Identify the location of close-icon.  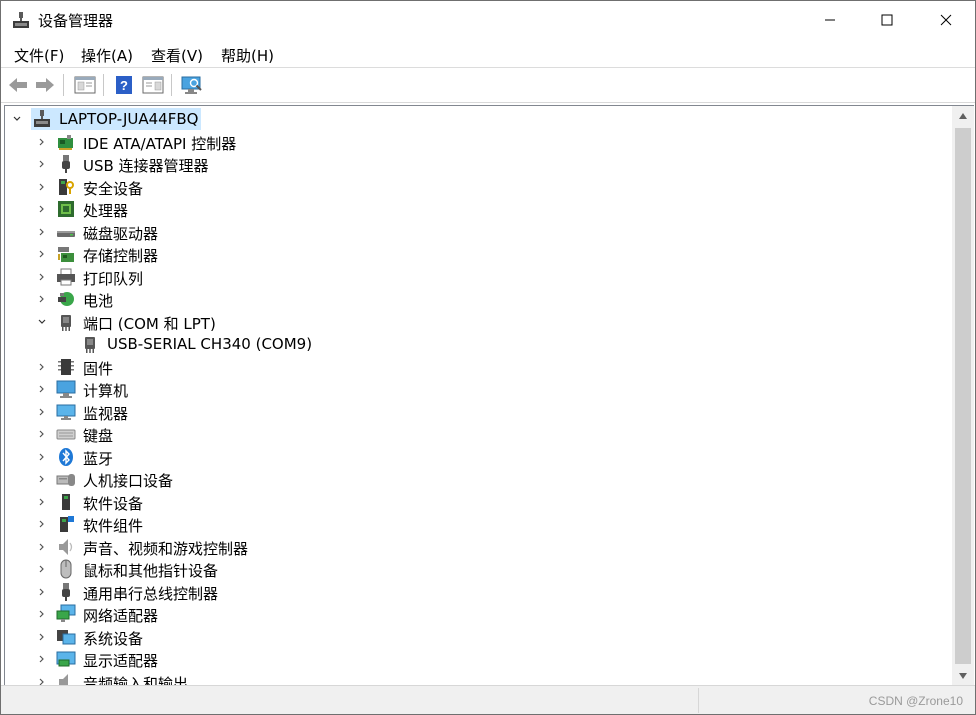
(946, 20).